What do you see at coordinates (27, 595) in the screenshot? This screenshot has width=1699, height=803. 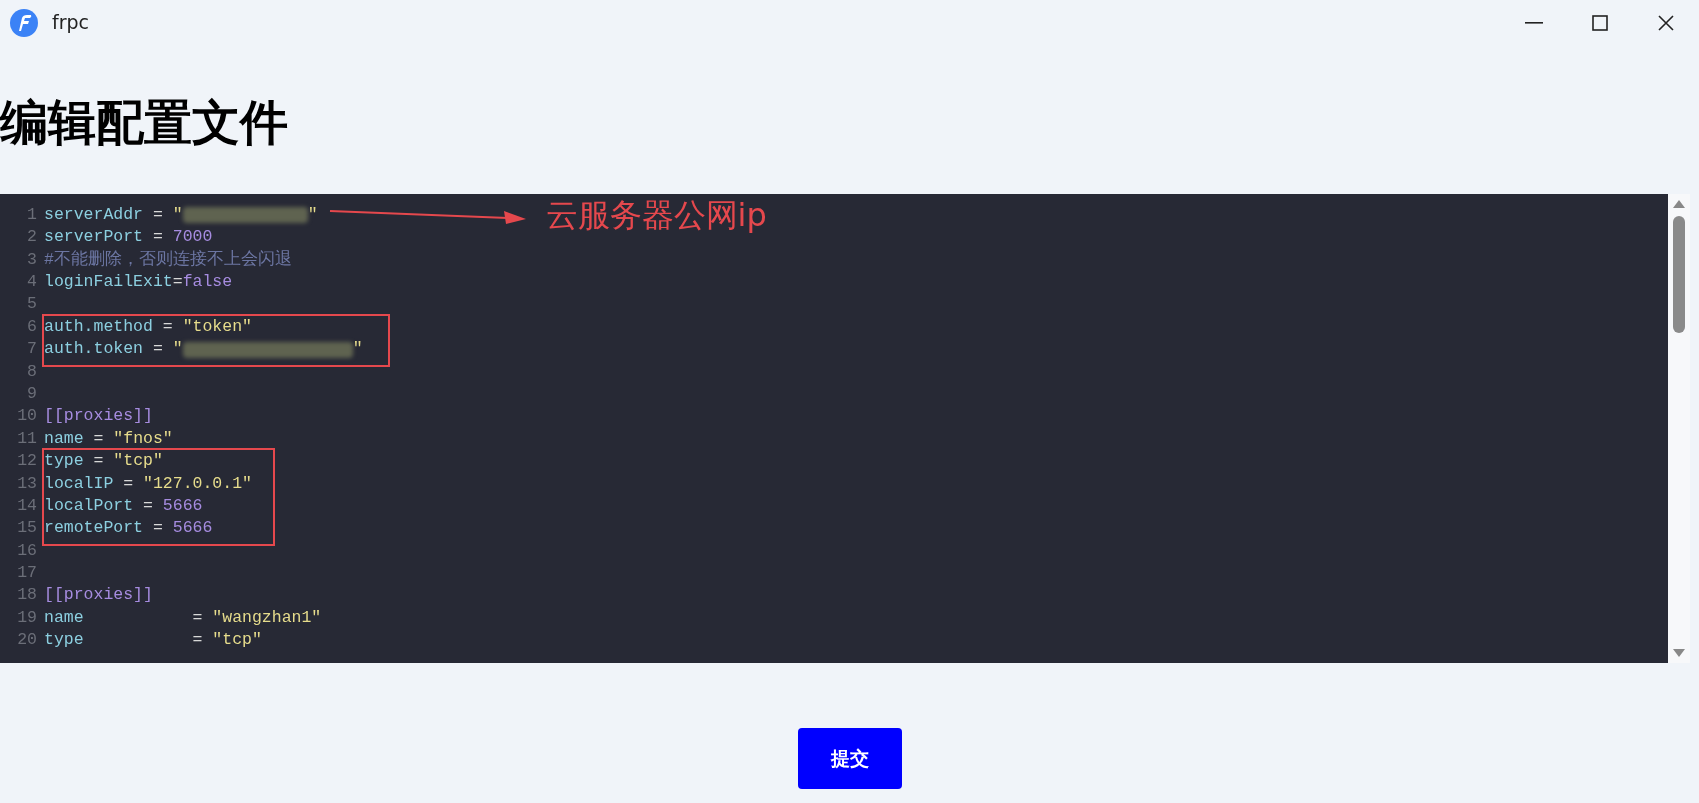 I see `line-number: 18` at bounding box center [27, 595].